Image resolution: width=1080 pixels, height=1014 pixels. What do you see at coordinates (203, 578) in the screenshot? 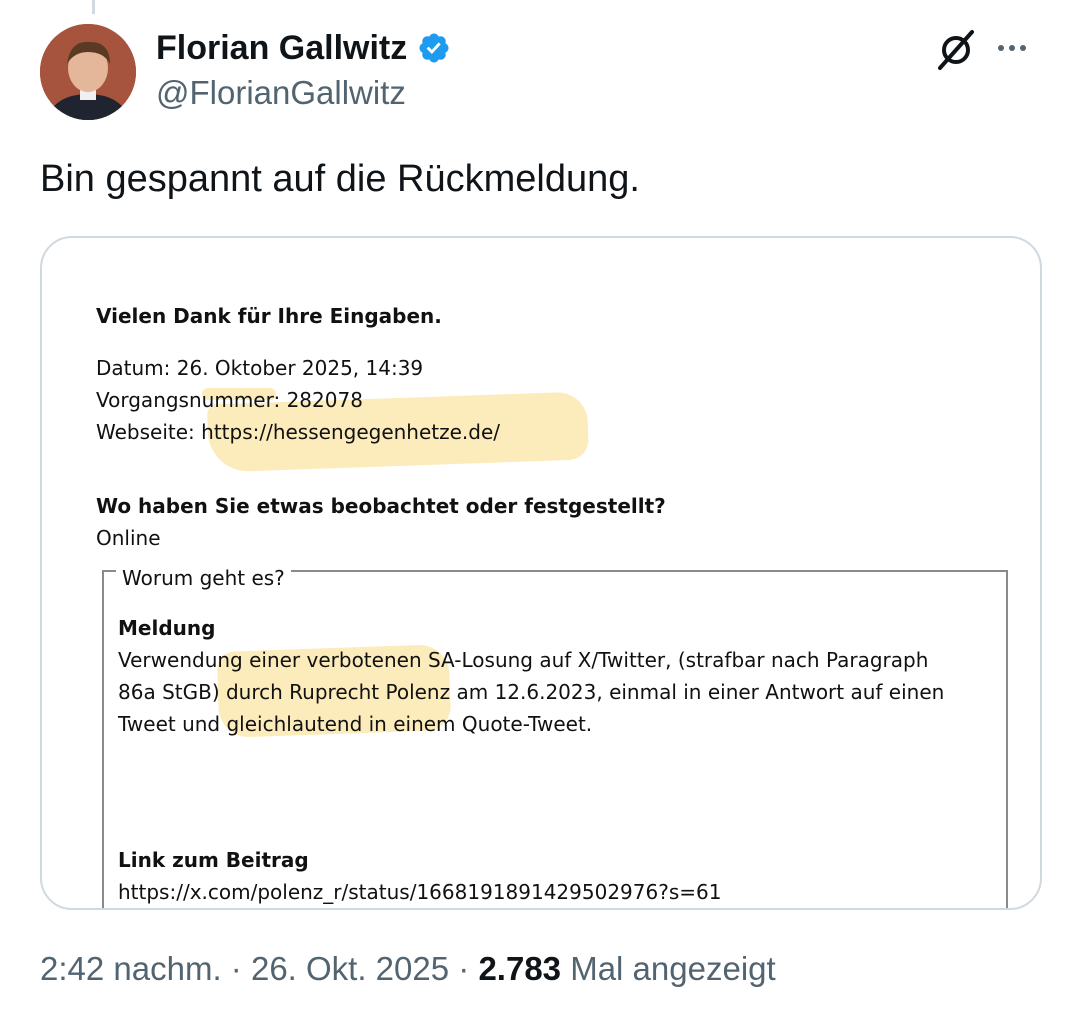
I see `document-fieldset-legend: Worum geht es?` at bounding box center [203, 578].